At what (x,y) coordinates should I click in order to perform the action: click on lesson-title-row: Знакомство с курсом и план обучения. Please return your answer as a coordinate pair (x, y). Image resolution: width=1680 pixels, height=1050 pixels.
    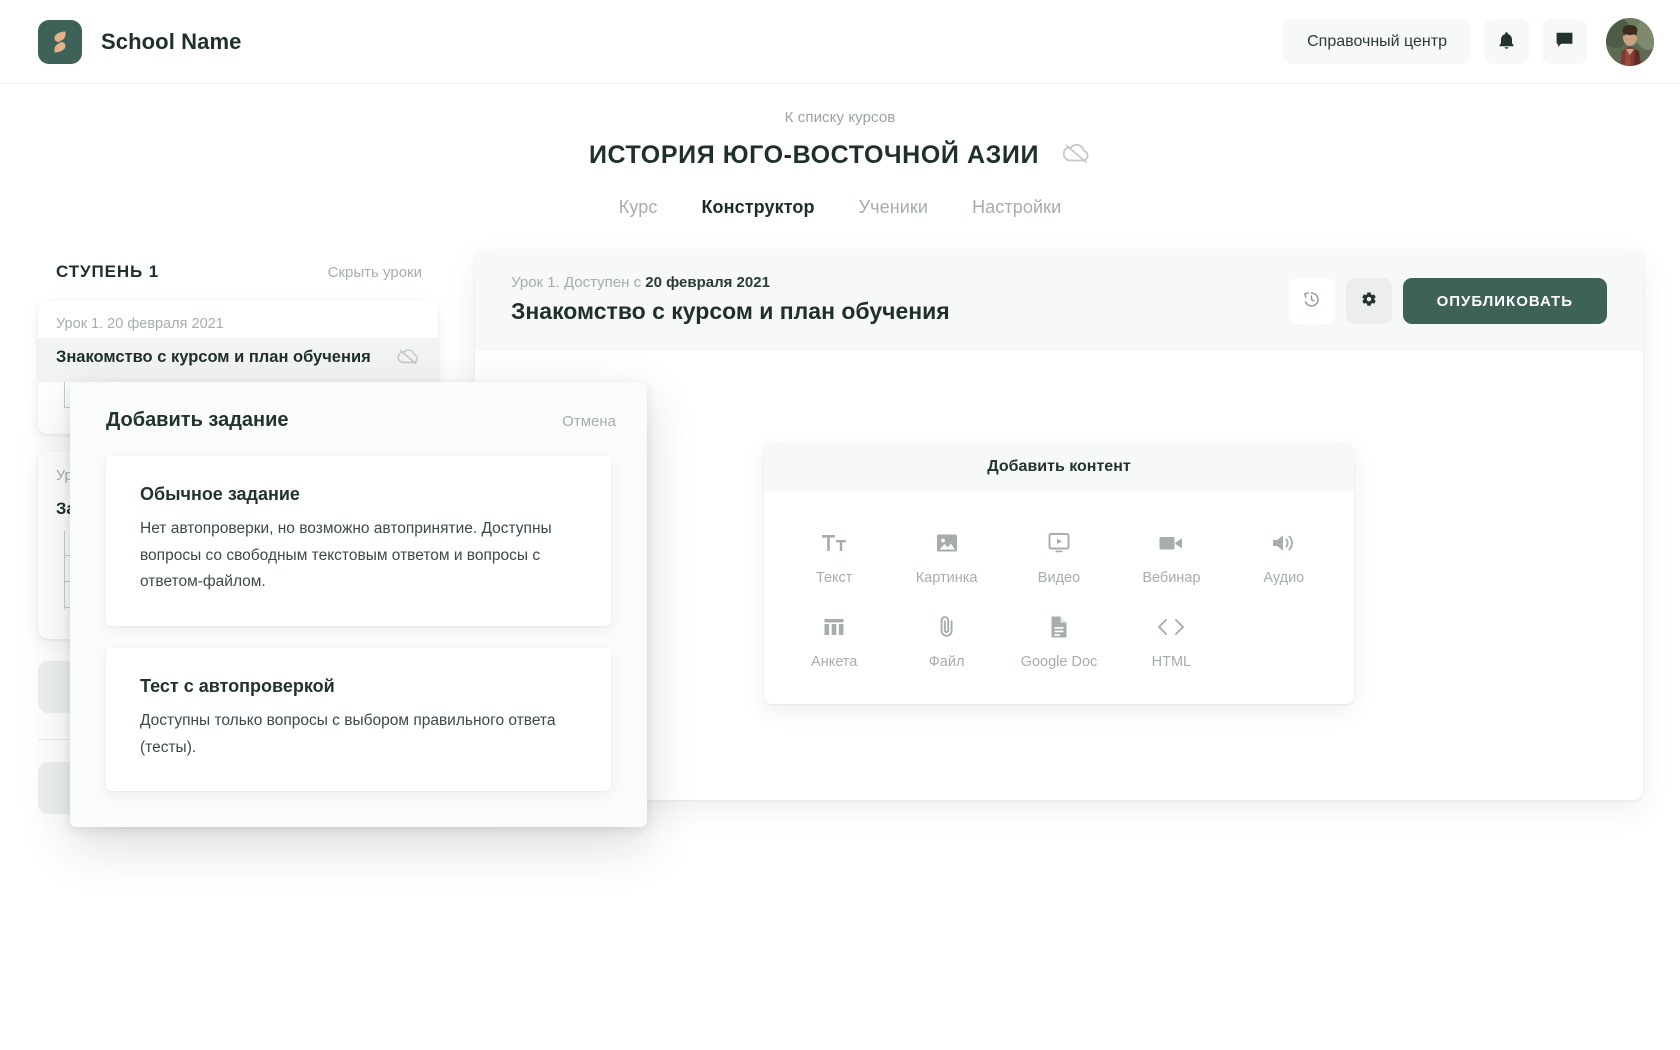
    Looking at the image, I should click on (238, 360).